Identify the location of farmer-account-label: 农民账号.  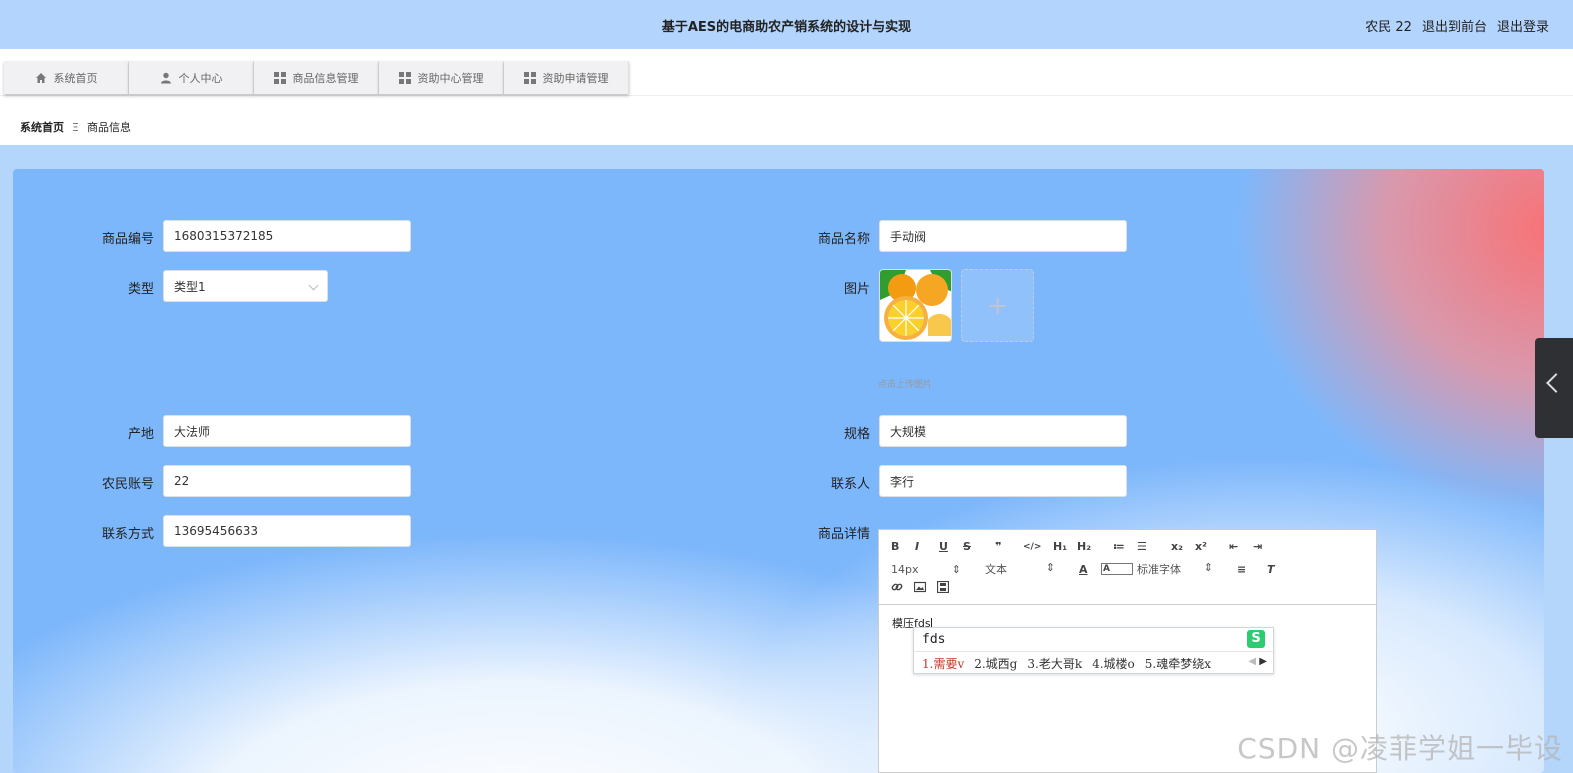
(127, 484).